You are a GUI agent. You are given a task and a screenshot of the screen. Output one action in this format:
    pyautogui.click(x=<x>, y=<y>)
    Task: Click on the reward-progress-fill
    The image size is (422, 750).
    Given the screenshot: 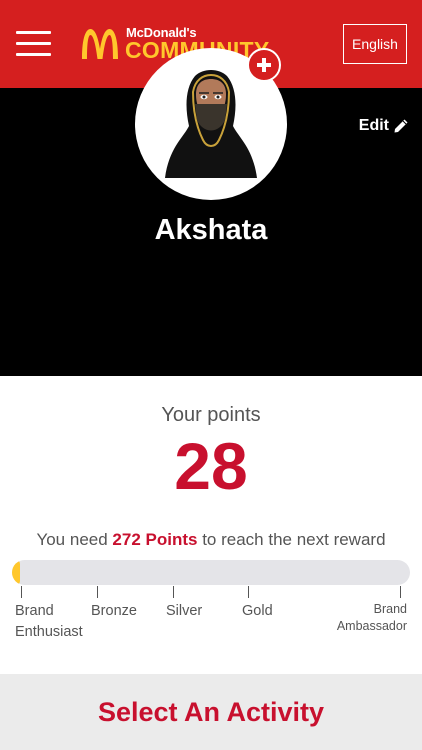 What is the action you would take?
    pyautogui.click(x=16, y=572)
    